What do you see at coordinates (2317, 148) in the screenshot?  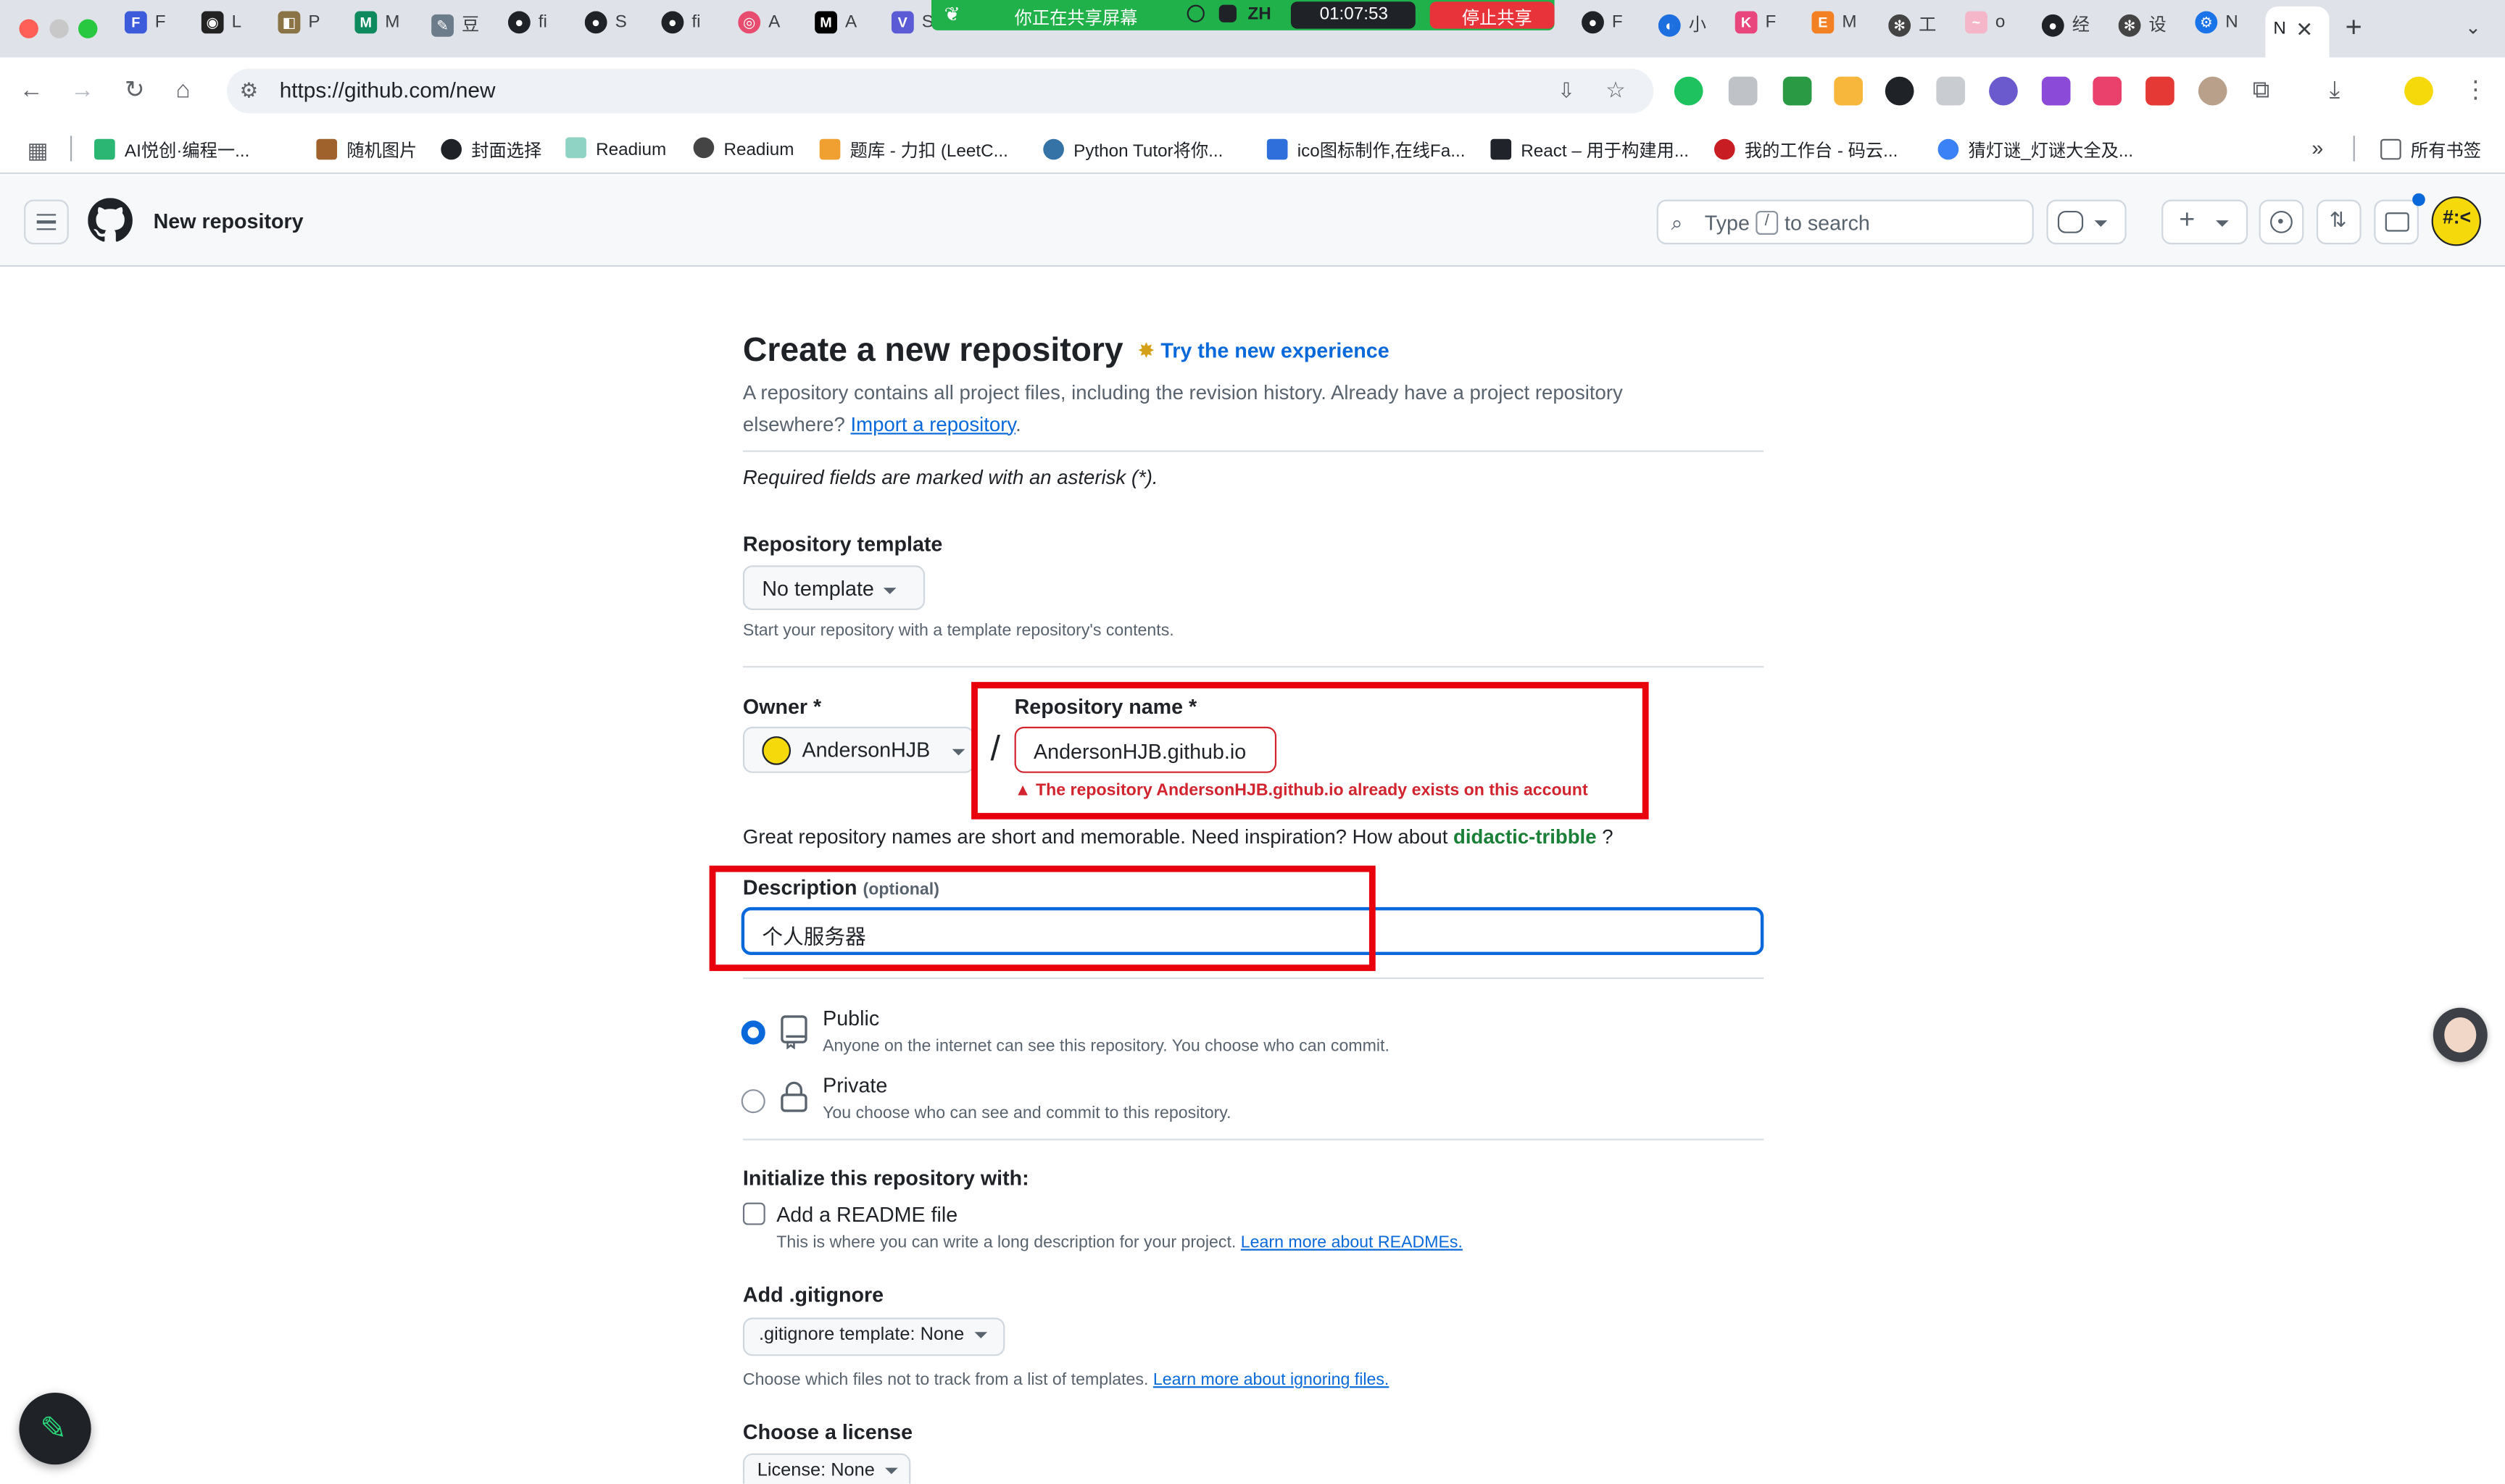 I see `more-bookmarks-icon: »` at bounding box center [2317, 148].